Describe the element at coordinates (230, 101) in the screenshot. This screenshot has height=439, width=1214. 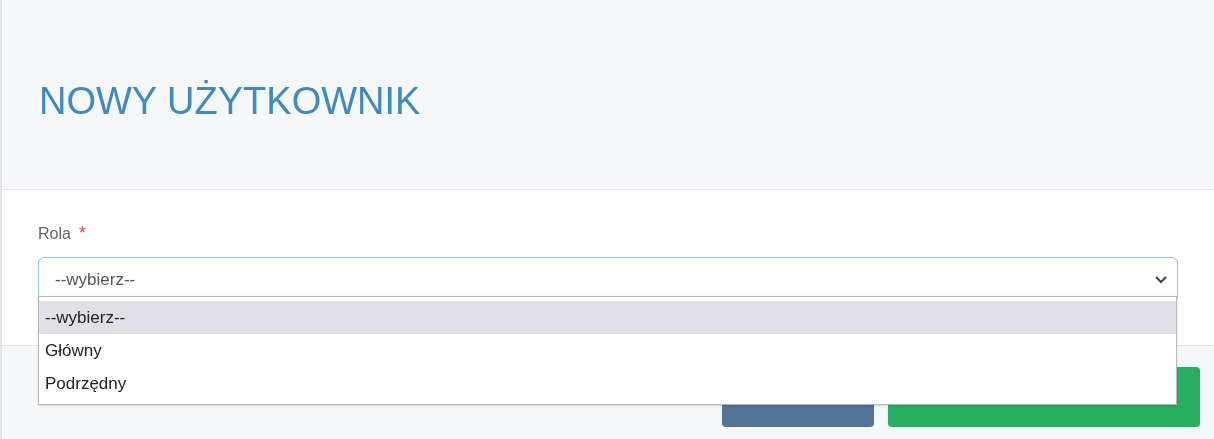
I see `page-title: NOWY UŻYTKOWNIK` at that location.